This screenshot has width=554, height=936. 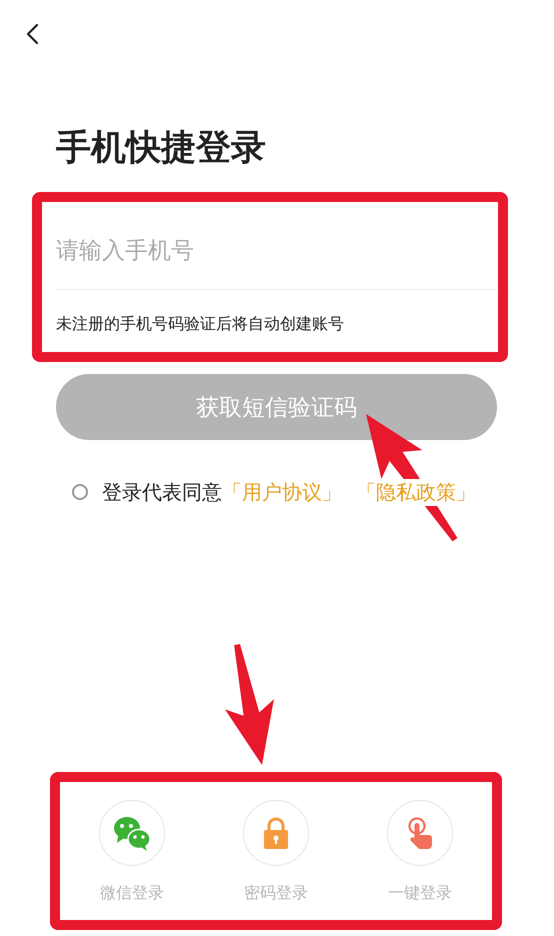 What do you see at coordinates (162, 492) in the screenshot?
I see `agreement-text: 登录代表同意` at bounding box center [162, 492].